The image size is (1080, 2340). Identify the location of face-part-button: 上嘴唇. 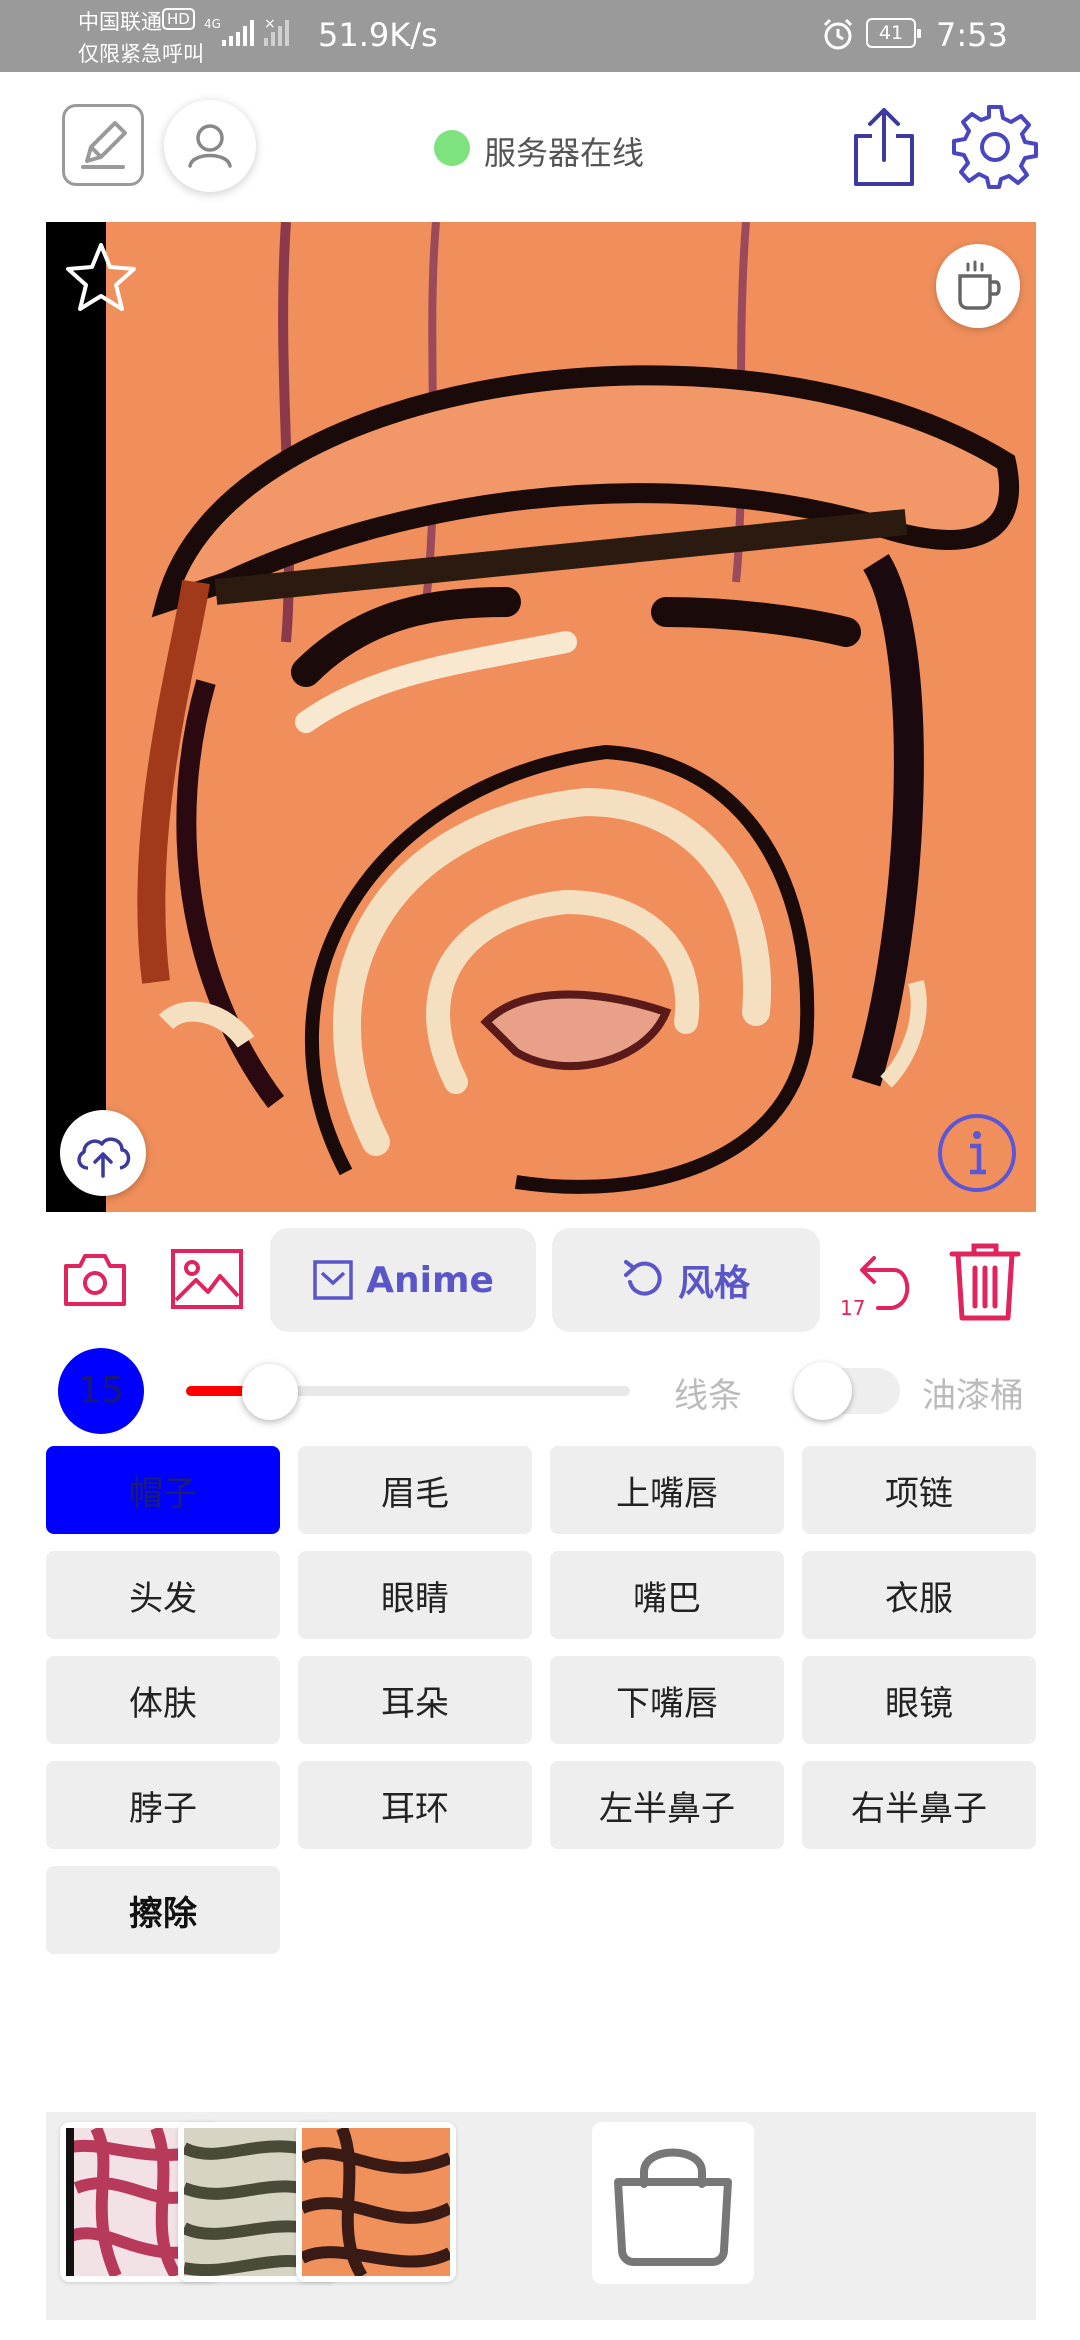
(667, 1490).